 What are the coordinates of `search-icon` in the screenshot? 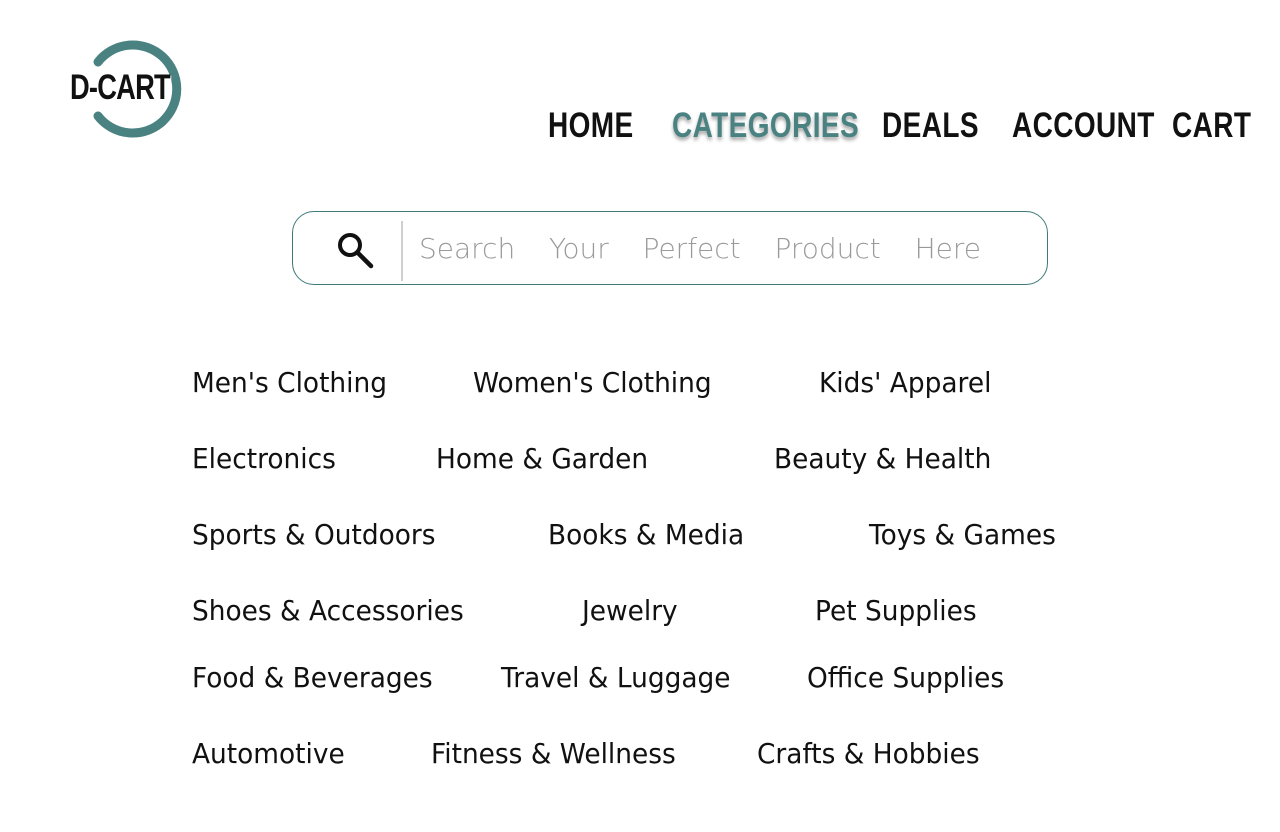 It's located at (355, 250).